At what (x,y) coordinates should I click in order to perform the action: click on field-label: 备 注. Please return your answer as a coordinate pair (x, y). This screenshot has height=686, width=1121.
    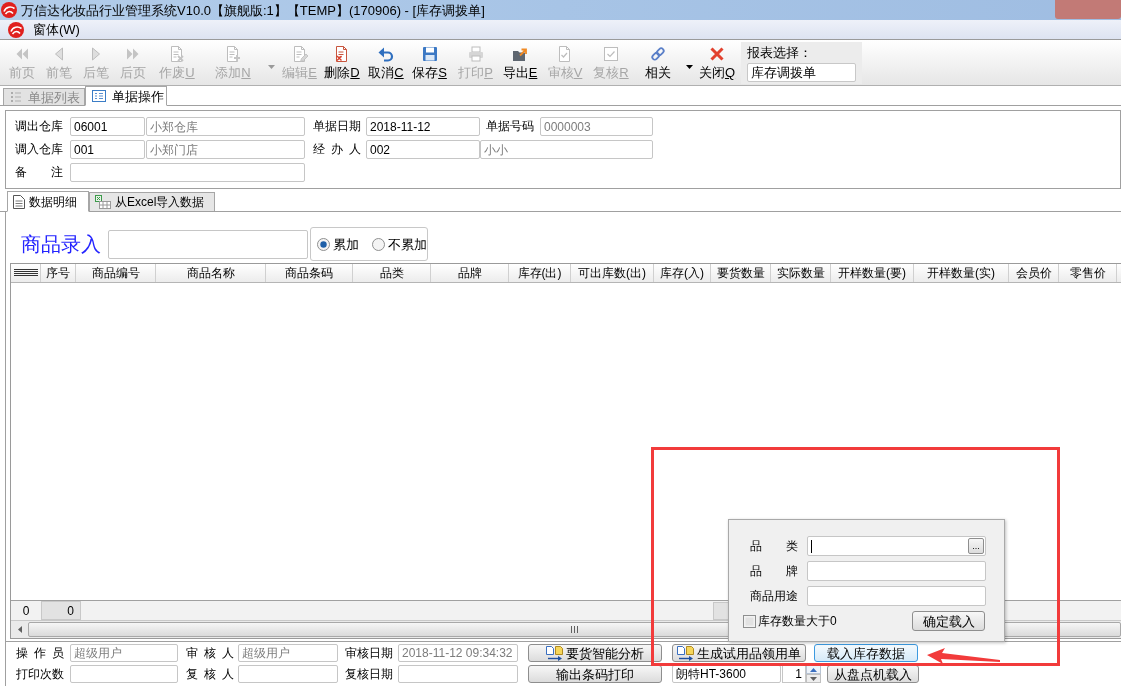
    Looking at the image, I should click on (39, 172).